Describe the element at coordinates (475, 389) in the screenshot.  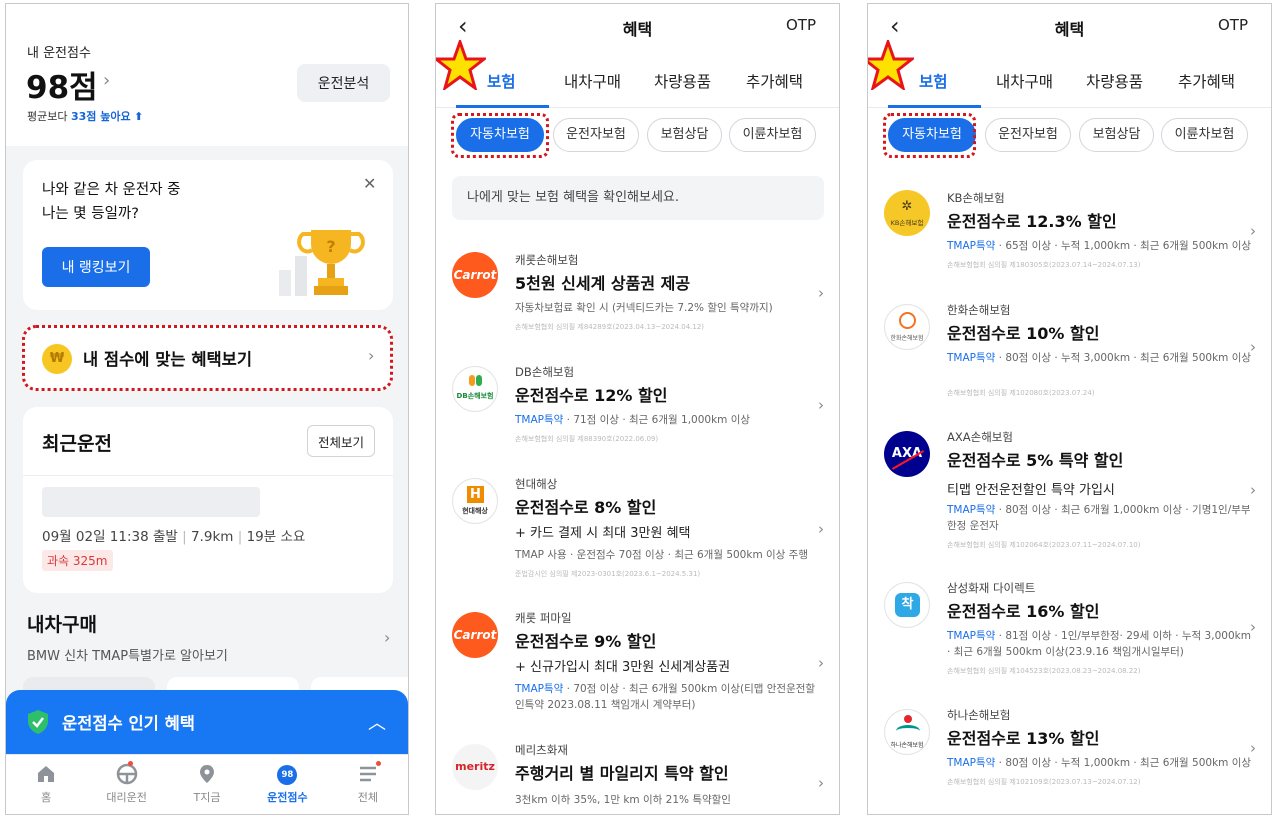
I see `db-logo: DB손해보험` at that location.